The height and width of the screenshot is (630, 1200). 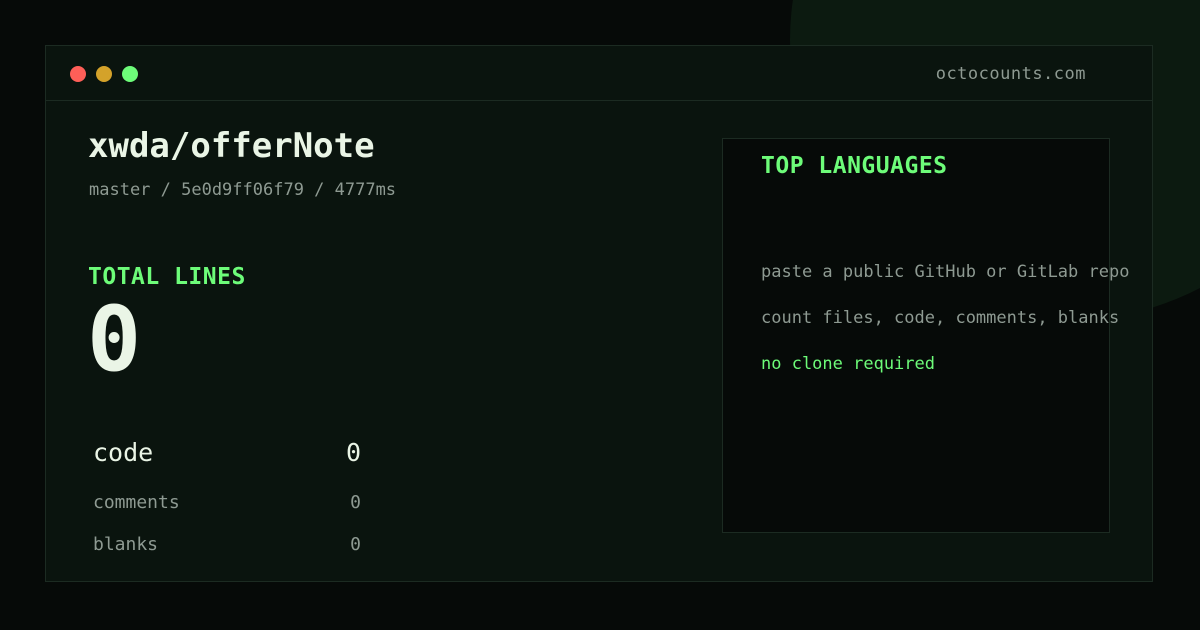 I want to click on repo-title: xwda/offerNote, so click(x=231, y=146).